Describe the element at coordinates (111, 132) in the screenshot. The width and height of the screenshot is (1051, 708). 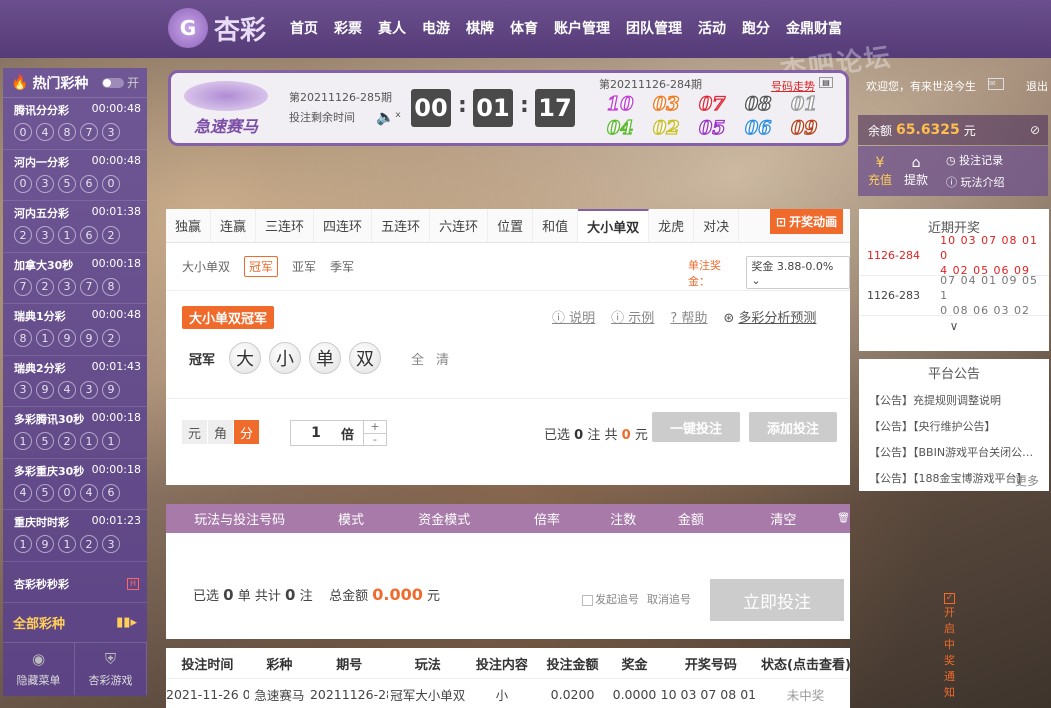
I see `result-ball: 3` at that location.